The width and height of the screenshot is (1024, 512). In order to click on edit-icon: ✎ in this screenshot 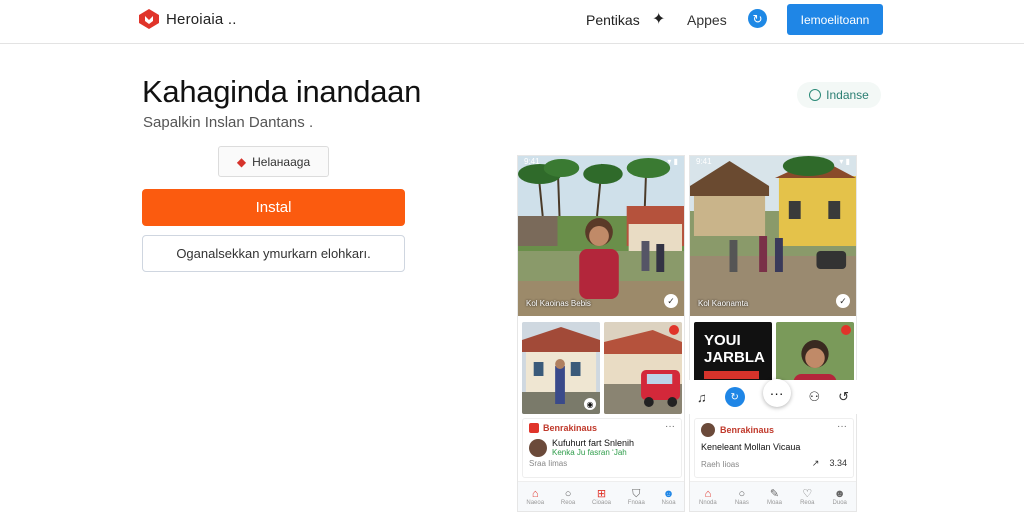, I will do `click(774, 493)`.